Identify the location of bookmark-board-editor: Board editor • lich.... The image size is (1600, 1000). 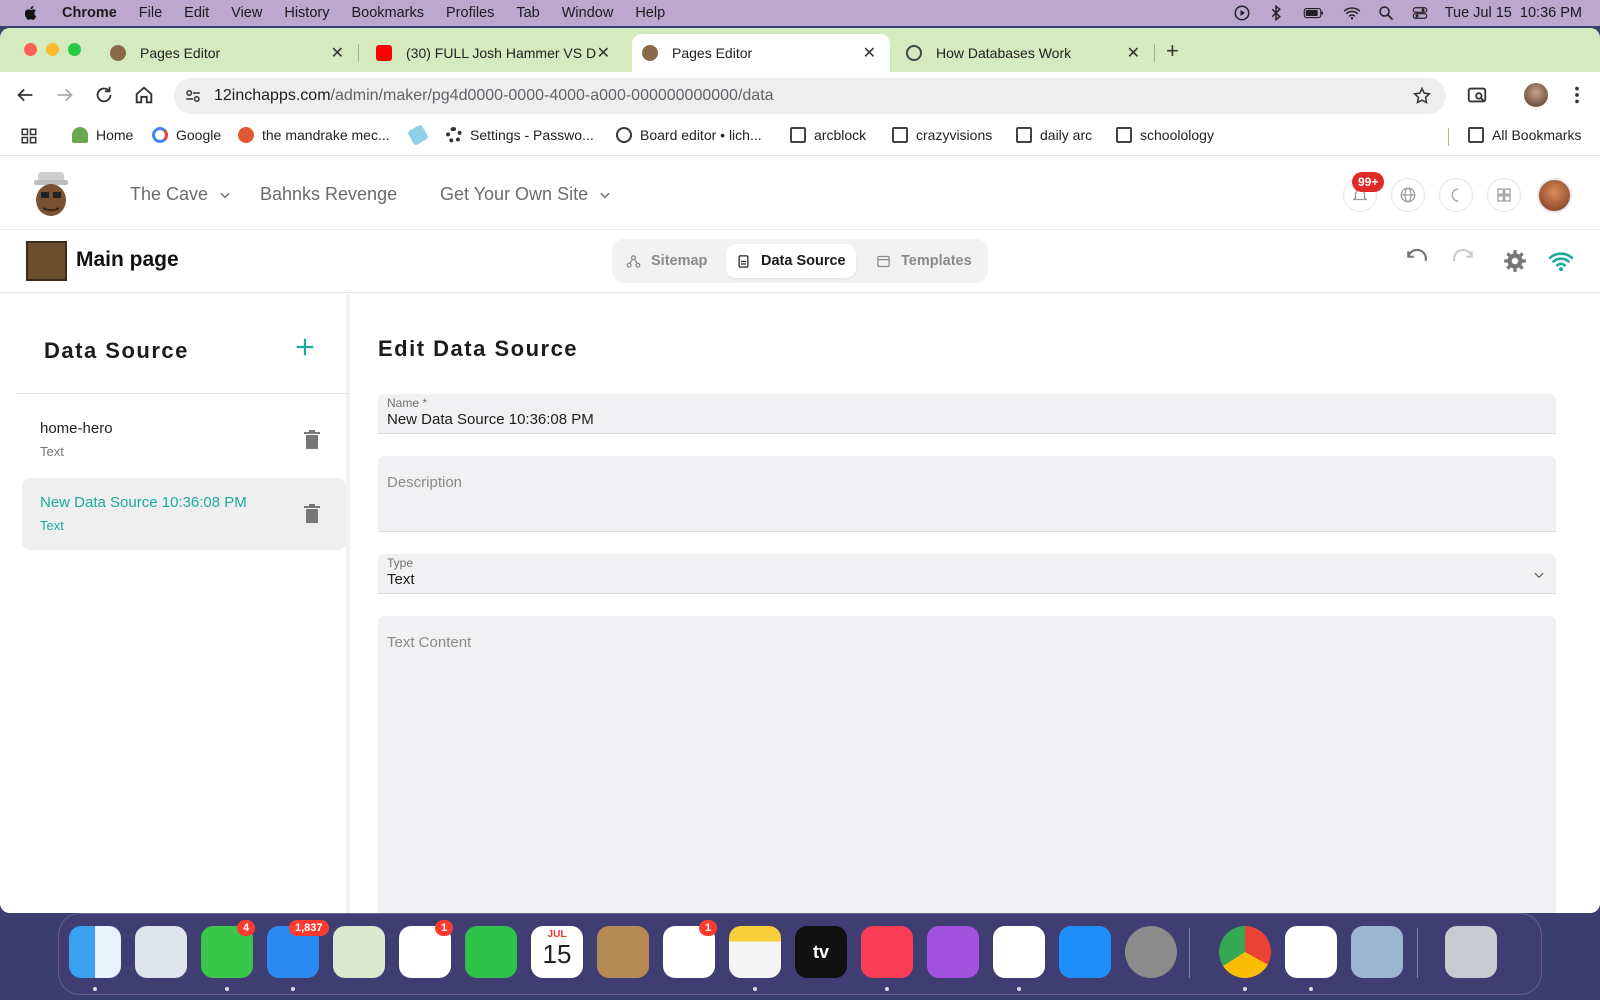
(689, 135).